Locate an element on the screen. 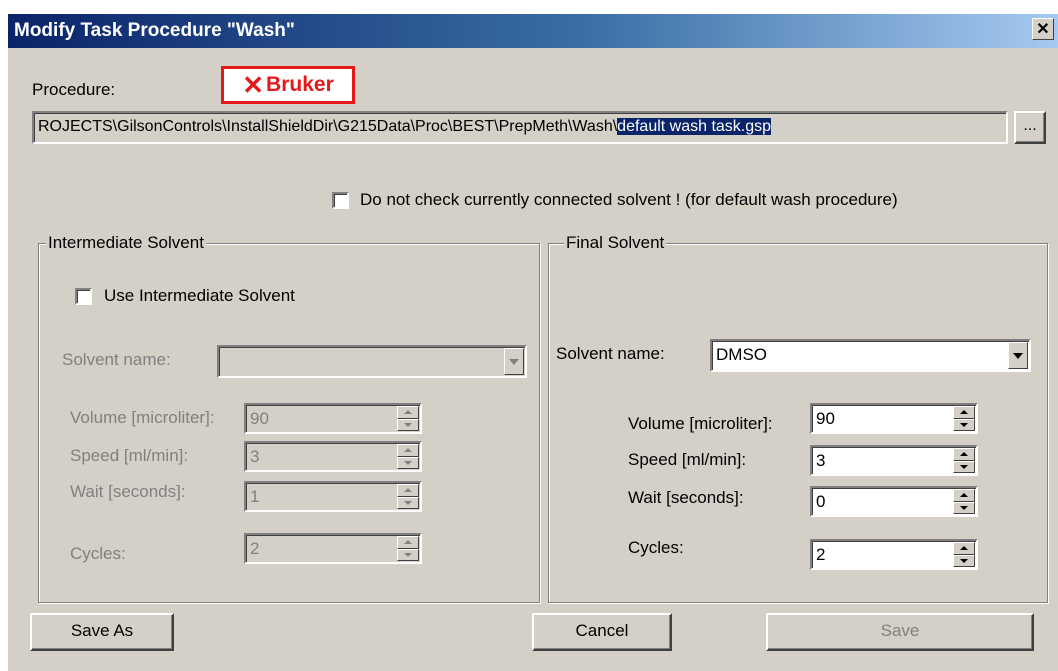  final-speed-stepper: 3 is located at coordinates (894, 460).